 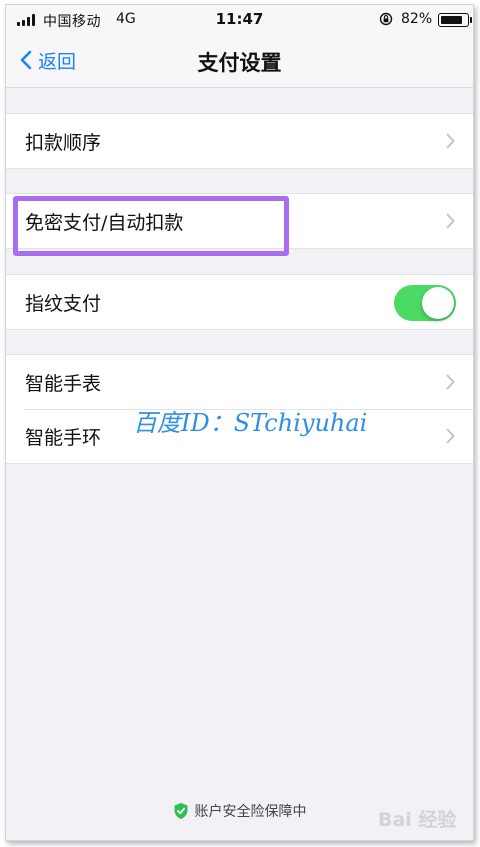 What do you see at coordinates (239, 63) in the screenshot?
I see `page-title: 支付设置` at bounding box center [239, 63].